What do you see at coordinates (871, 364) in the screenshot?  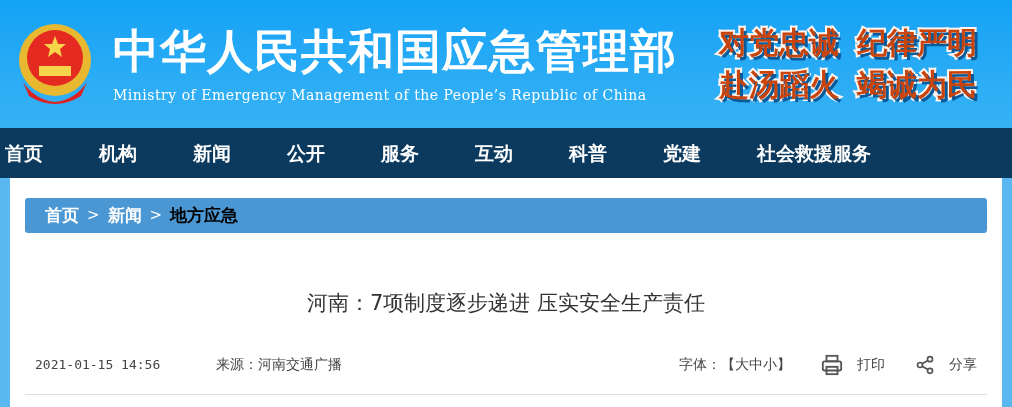 I see `print-link: 打印` at bounding box center [871, 364].